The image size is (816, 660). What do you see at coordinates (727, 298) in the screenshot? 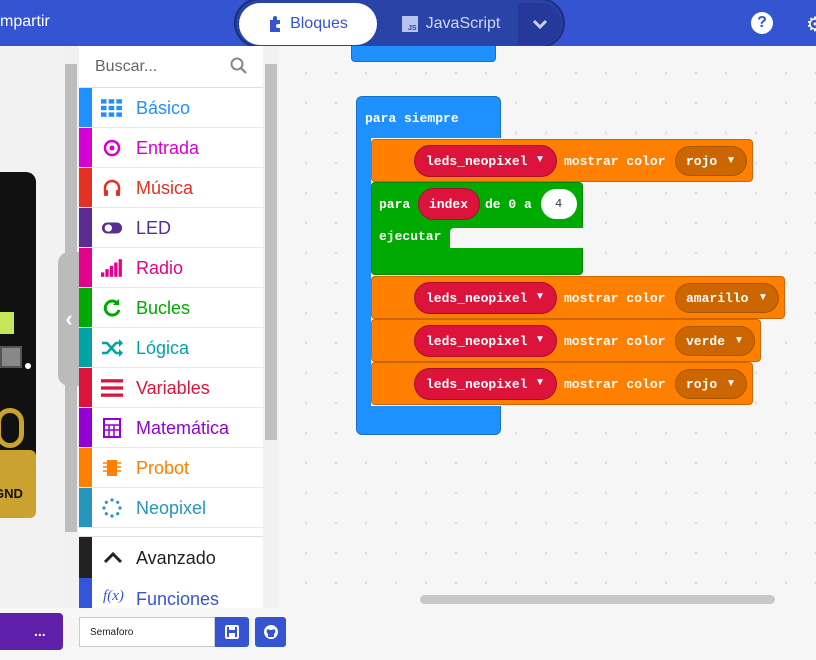
I see `color-dropdown: amarillo ▼` at bounding box center [727, 298].